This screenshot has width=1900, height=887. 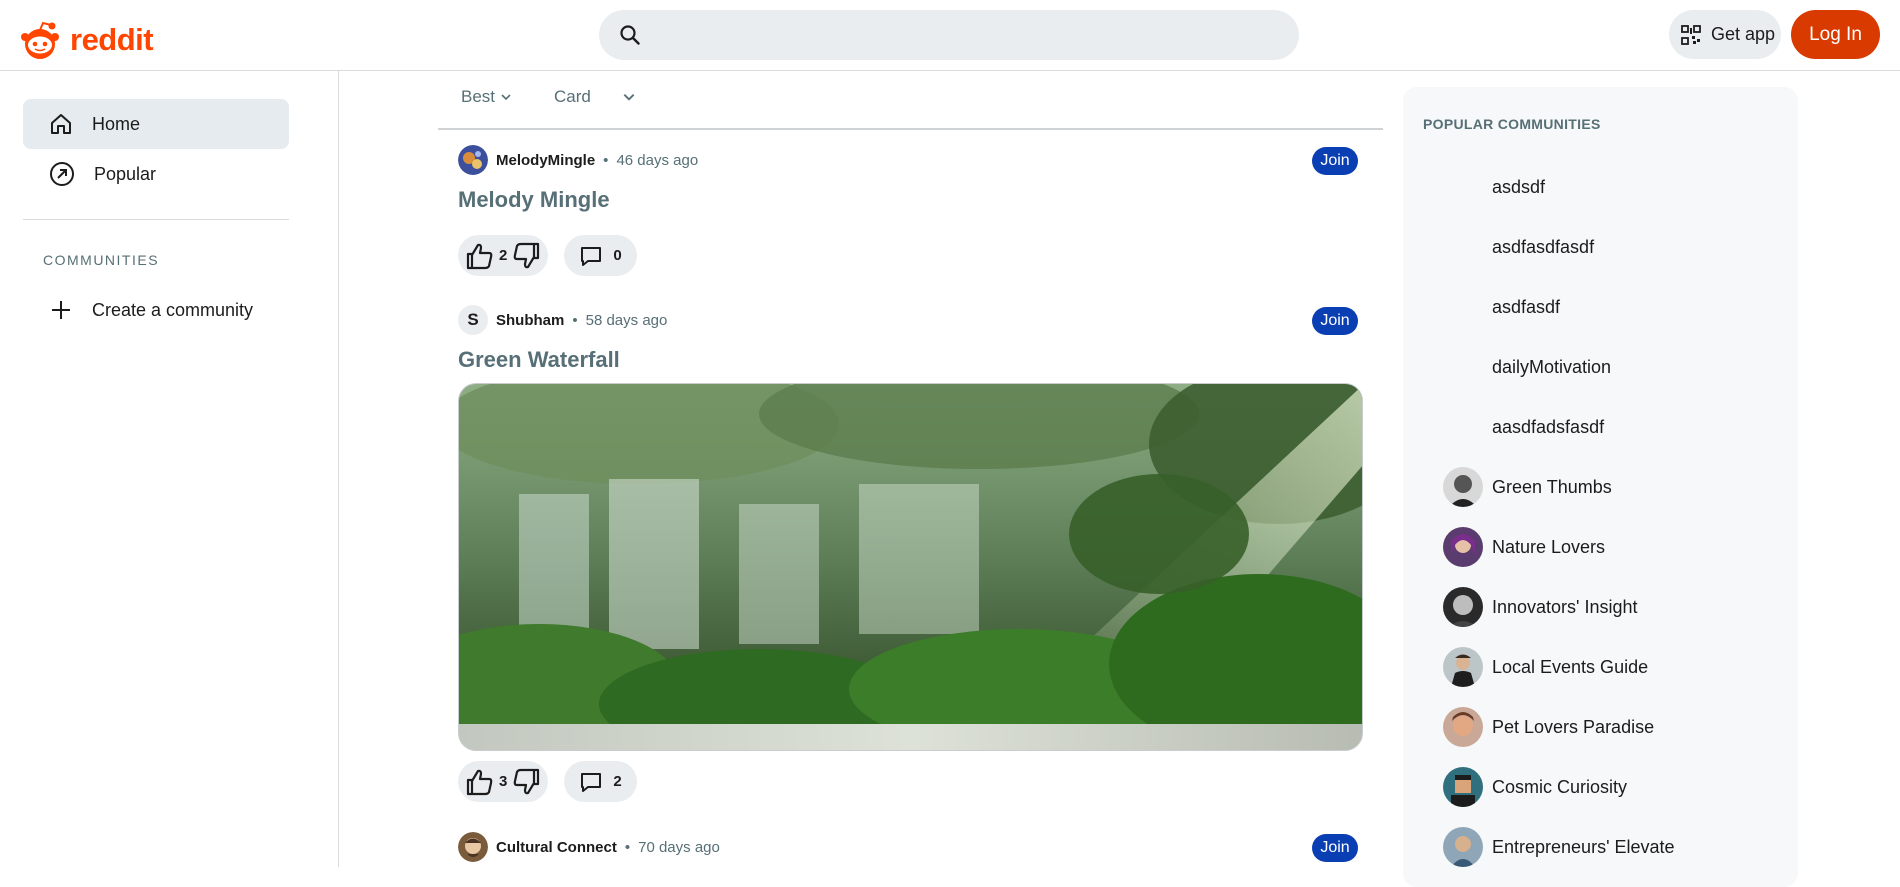 I want to click on search-icon, so click(x=630, y=35).